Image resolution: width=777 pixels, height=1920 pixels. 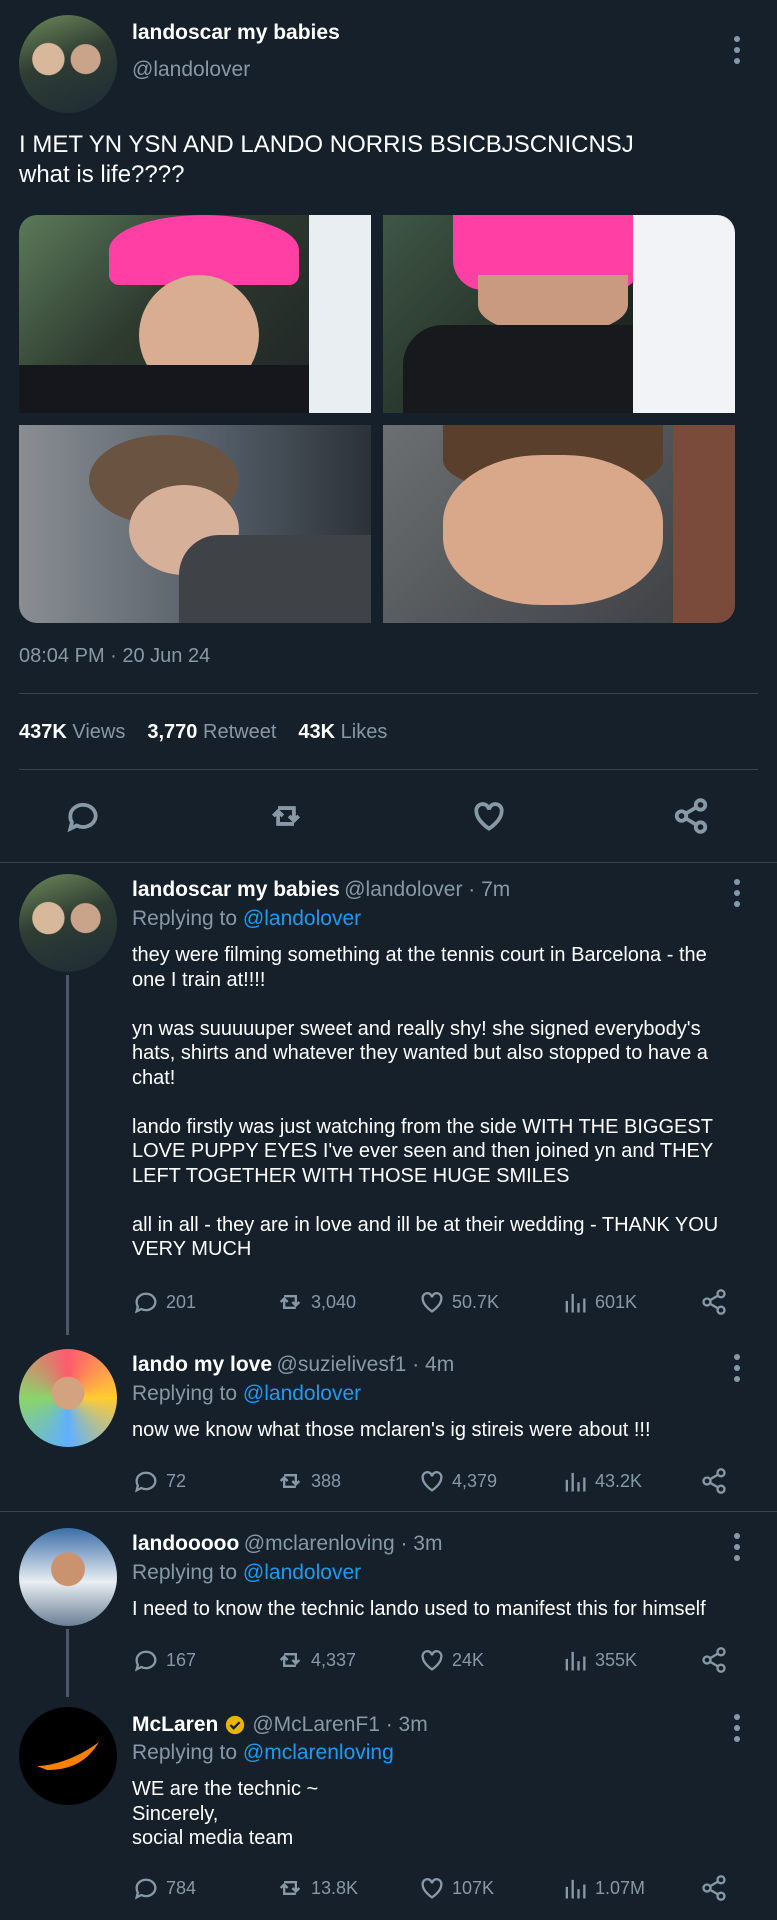 I want to click on reply-author-name: landoscar my babies, so click(x=236, y=889).